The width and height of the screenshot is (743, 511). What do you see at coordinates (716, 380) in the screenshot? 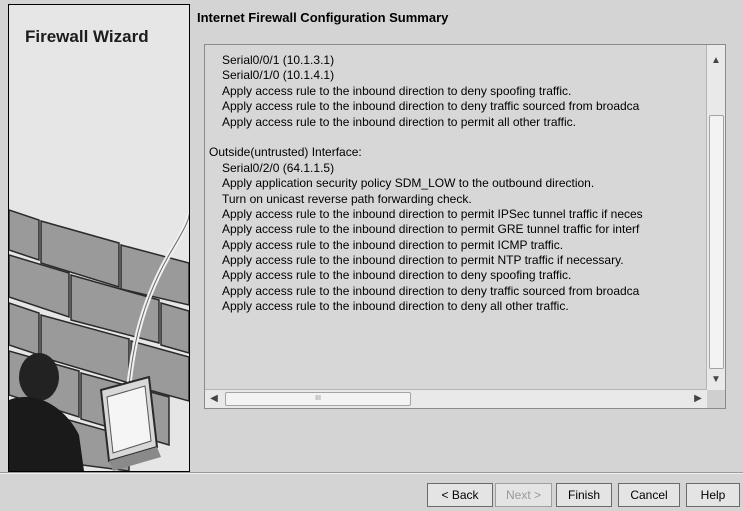
I see `scroll-down-icon: ▼` at bounding box center [716, 380].